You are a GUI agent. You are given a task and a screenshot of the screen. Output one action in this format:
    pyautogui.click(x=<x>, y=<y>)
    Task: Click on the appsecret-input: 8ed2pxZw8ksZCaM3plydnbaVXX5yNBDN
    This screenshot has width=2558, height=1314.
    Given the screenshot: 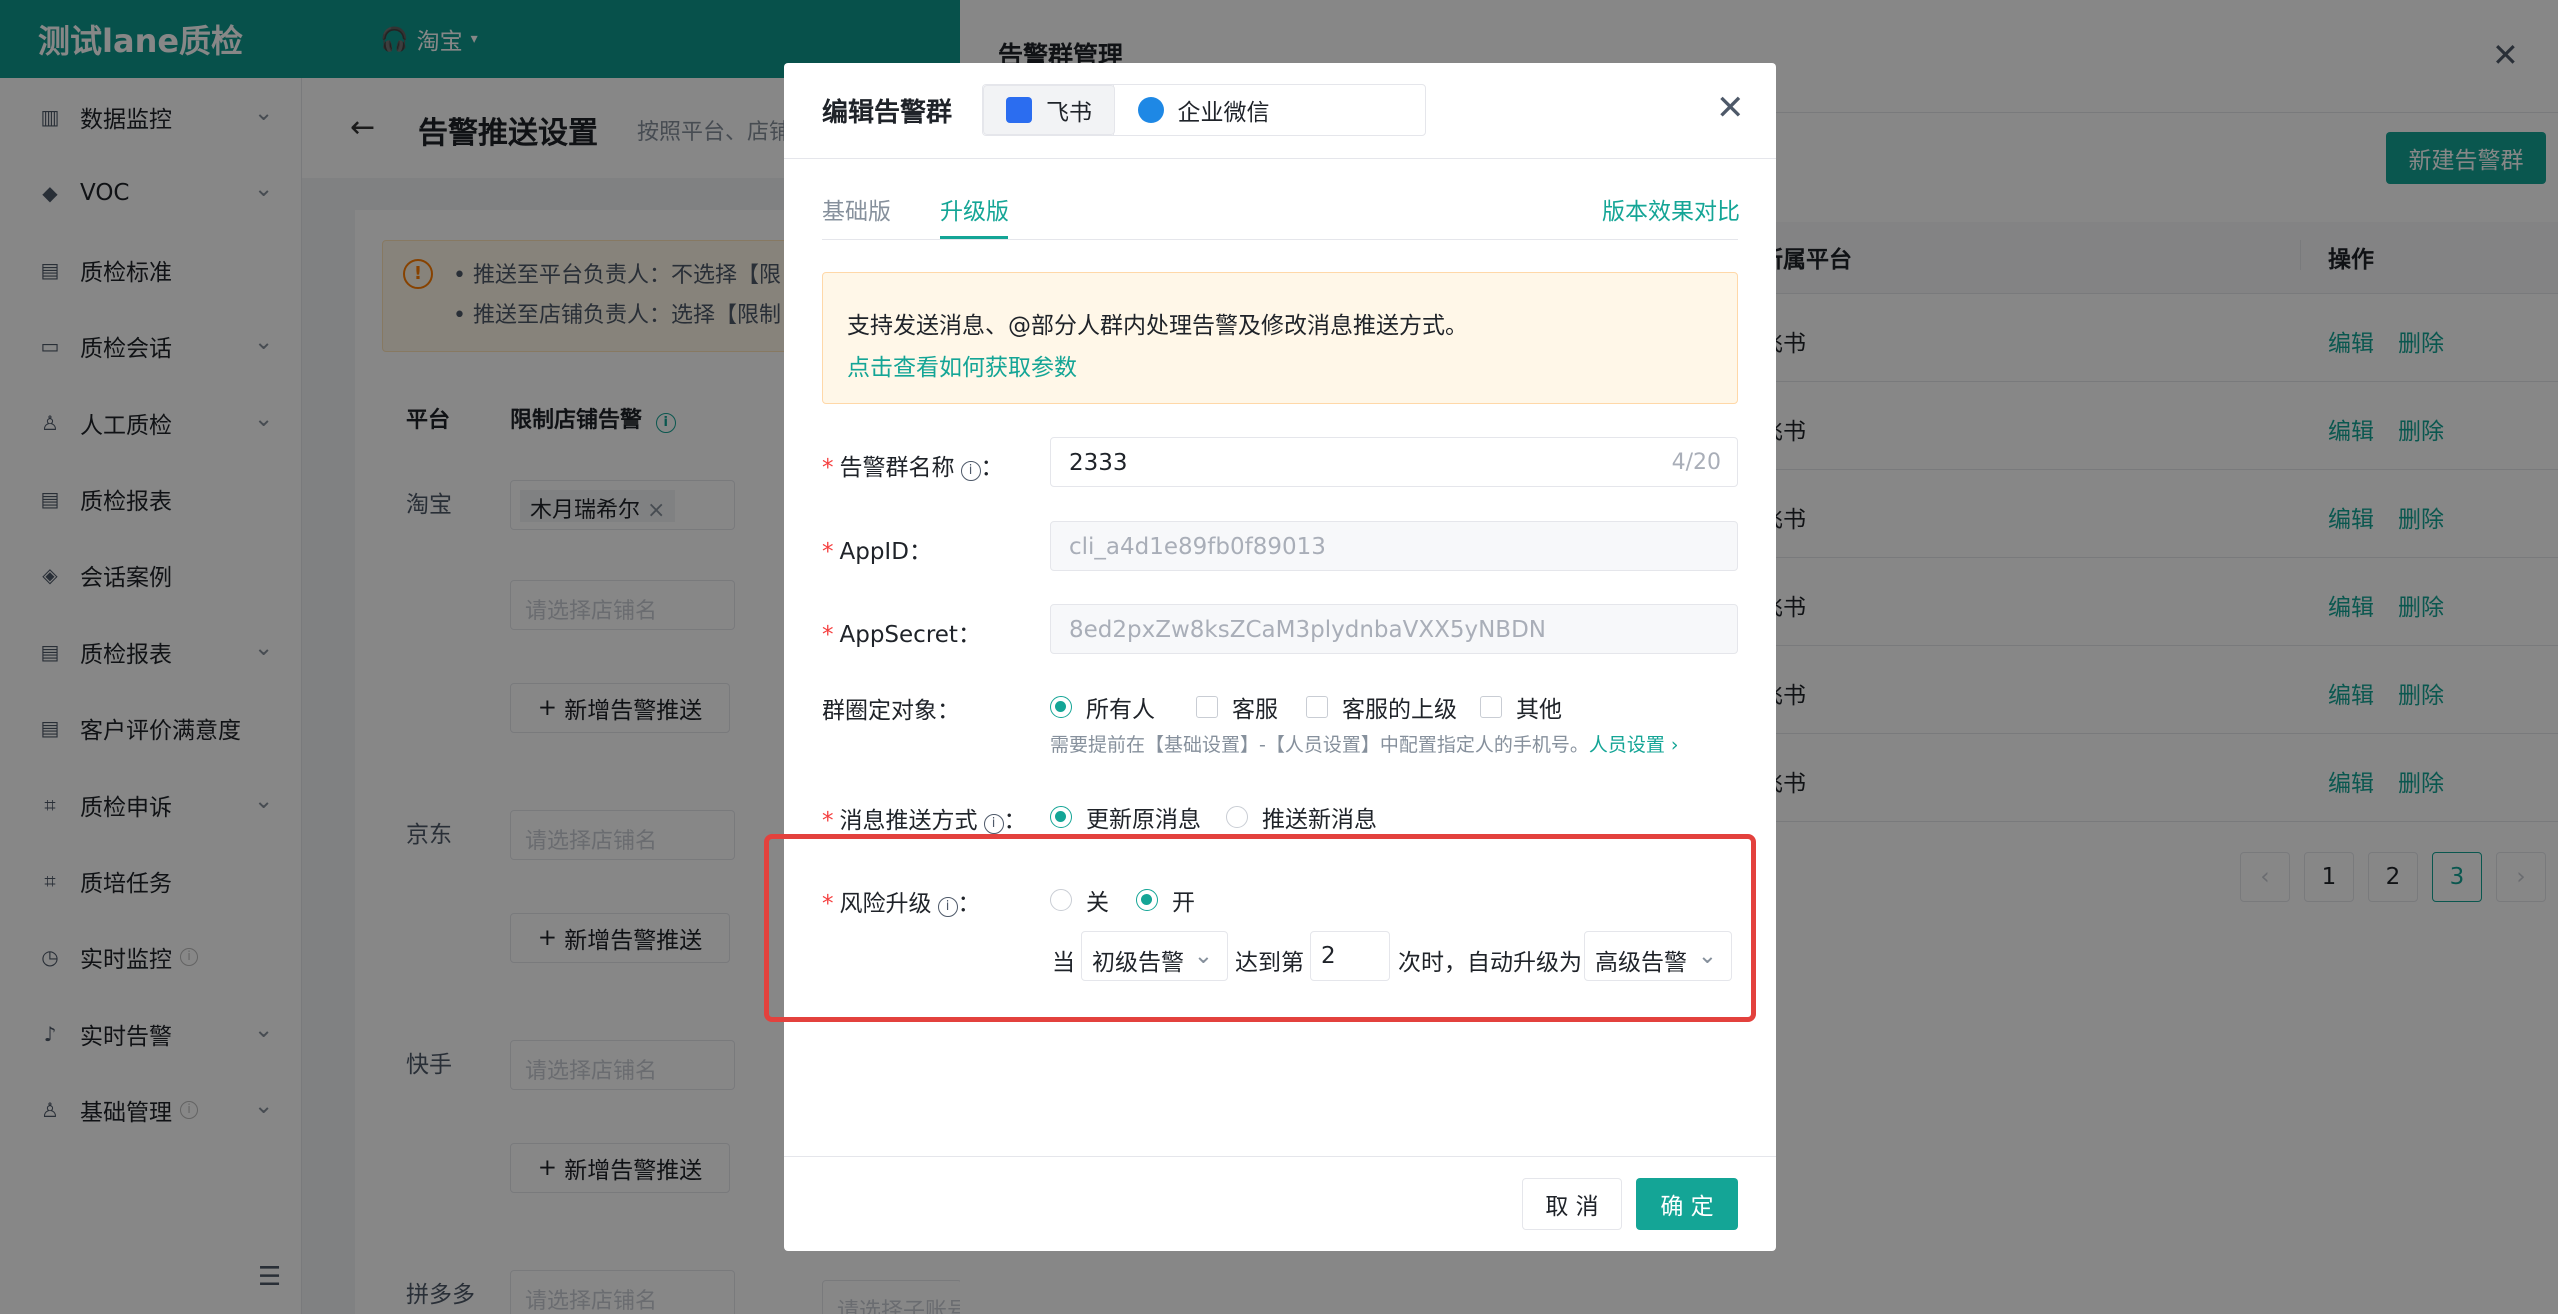 What is the action you would take?
    pyautogui.click(x=1394, y=629)
    